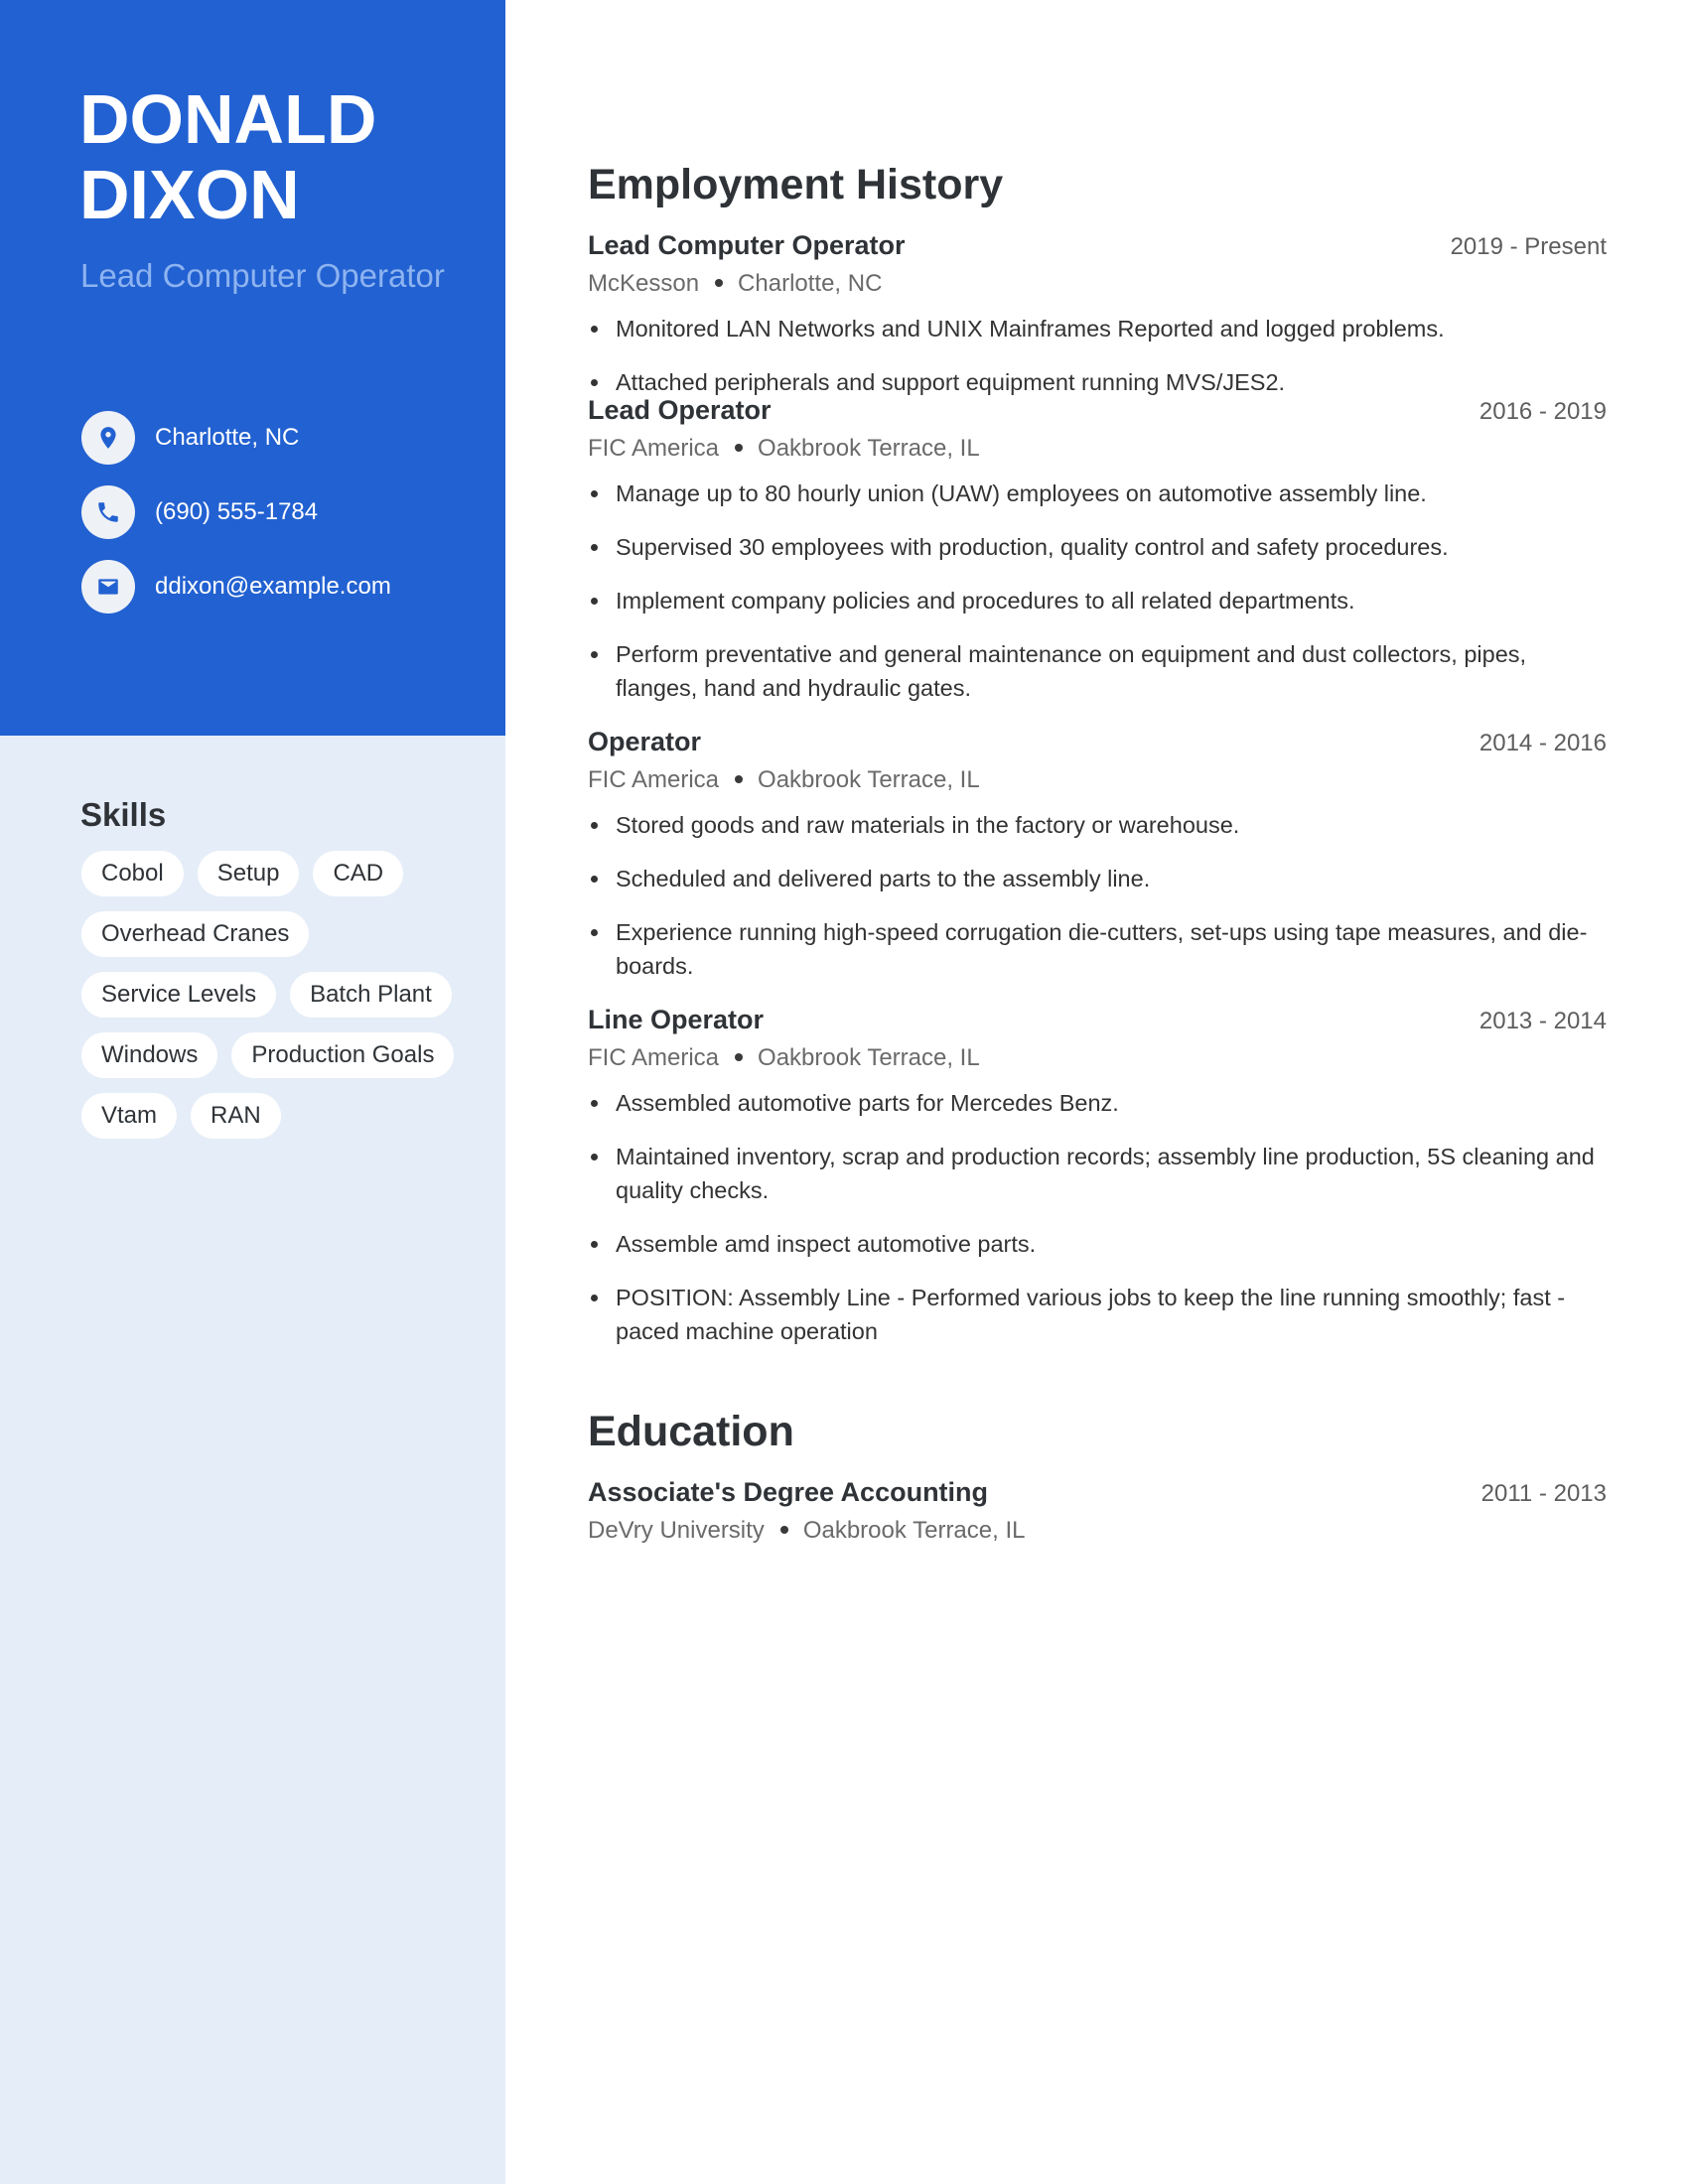 The height and width of the screenshot is (2184, 1688). I want to click on bullet-item: Assemble amd inspect automotive parts., so click(1097, 1244).